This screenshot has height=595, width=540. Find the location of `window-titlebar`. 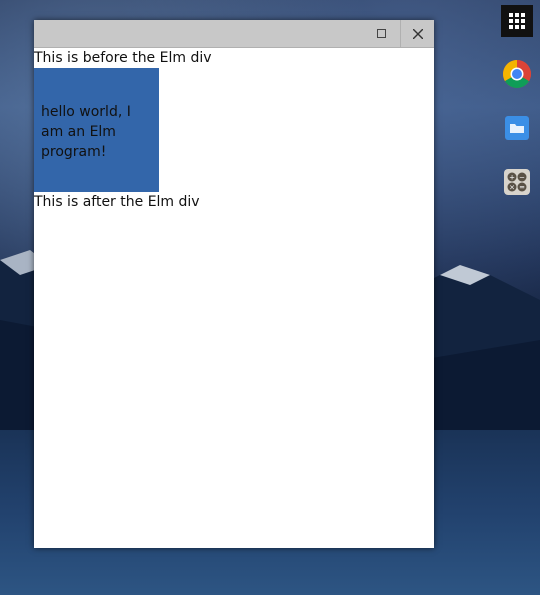

window-titlebar is located at coordinates (234, 34).